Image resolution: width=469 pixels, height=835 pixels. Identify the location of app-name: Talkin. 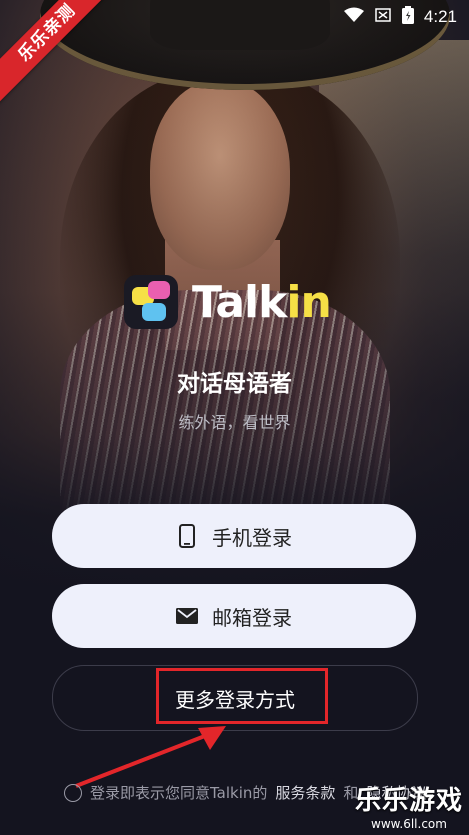
(262, 302).